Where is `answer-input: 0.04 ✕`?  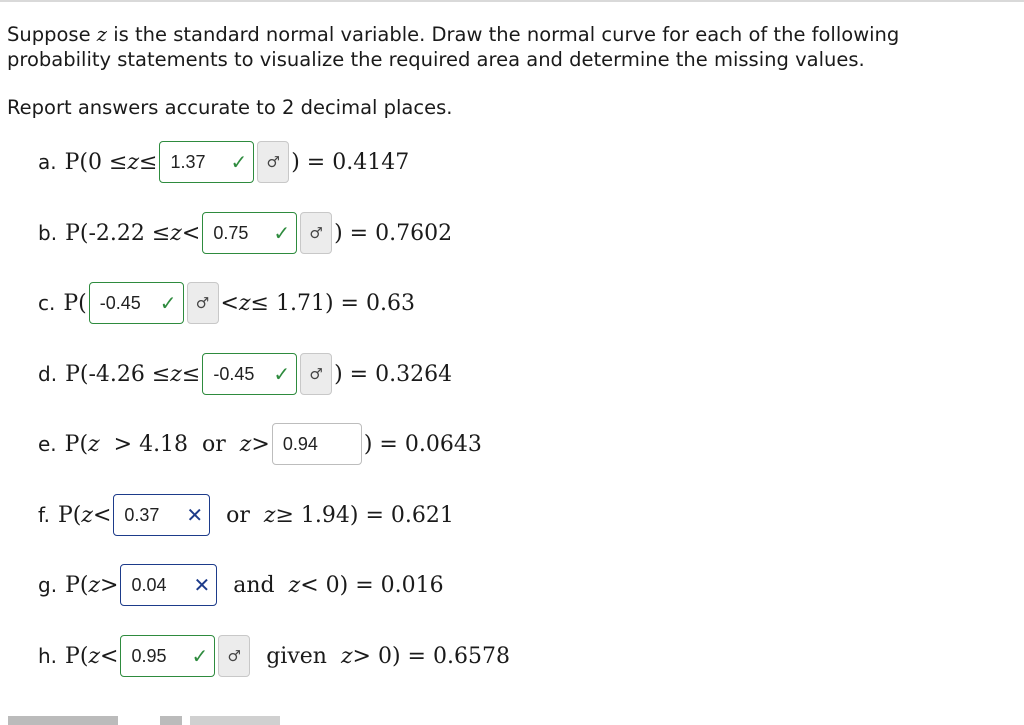
answer-input: 0.04 ✕ is located at coordinates (169, 585).